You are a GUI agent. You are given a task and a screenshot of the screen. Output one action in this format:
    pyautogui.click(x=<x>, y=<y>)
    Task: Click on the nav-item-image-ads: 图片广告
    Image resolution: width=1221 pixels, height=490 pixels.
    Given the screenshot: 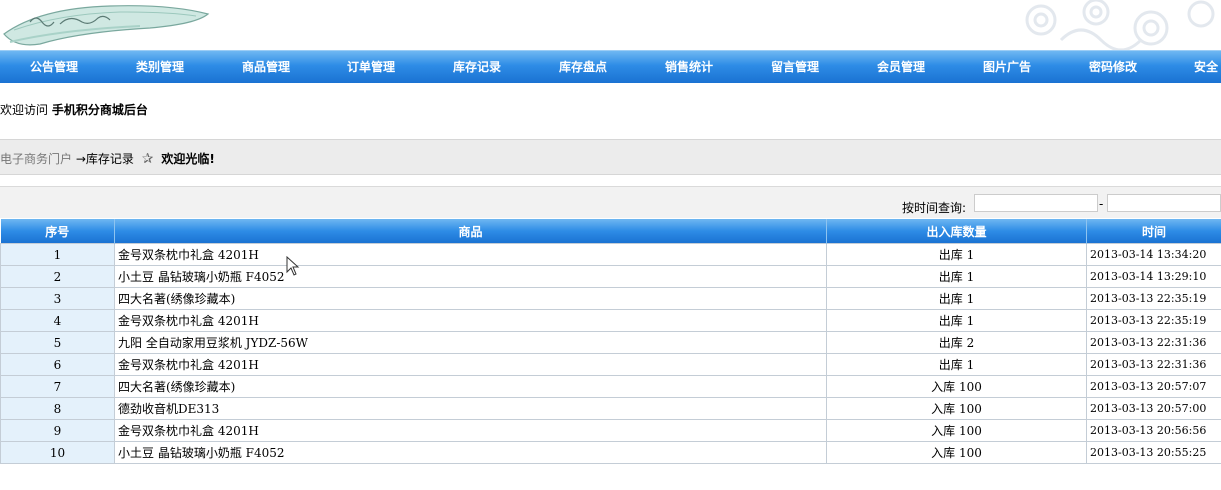 What is the action you would take?
    pyautogui.click(x=1007, y=66)
    